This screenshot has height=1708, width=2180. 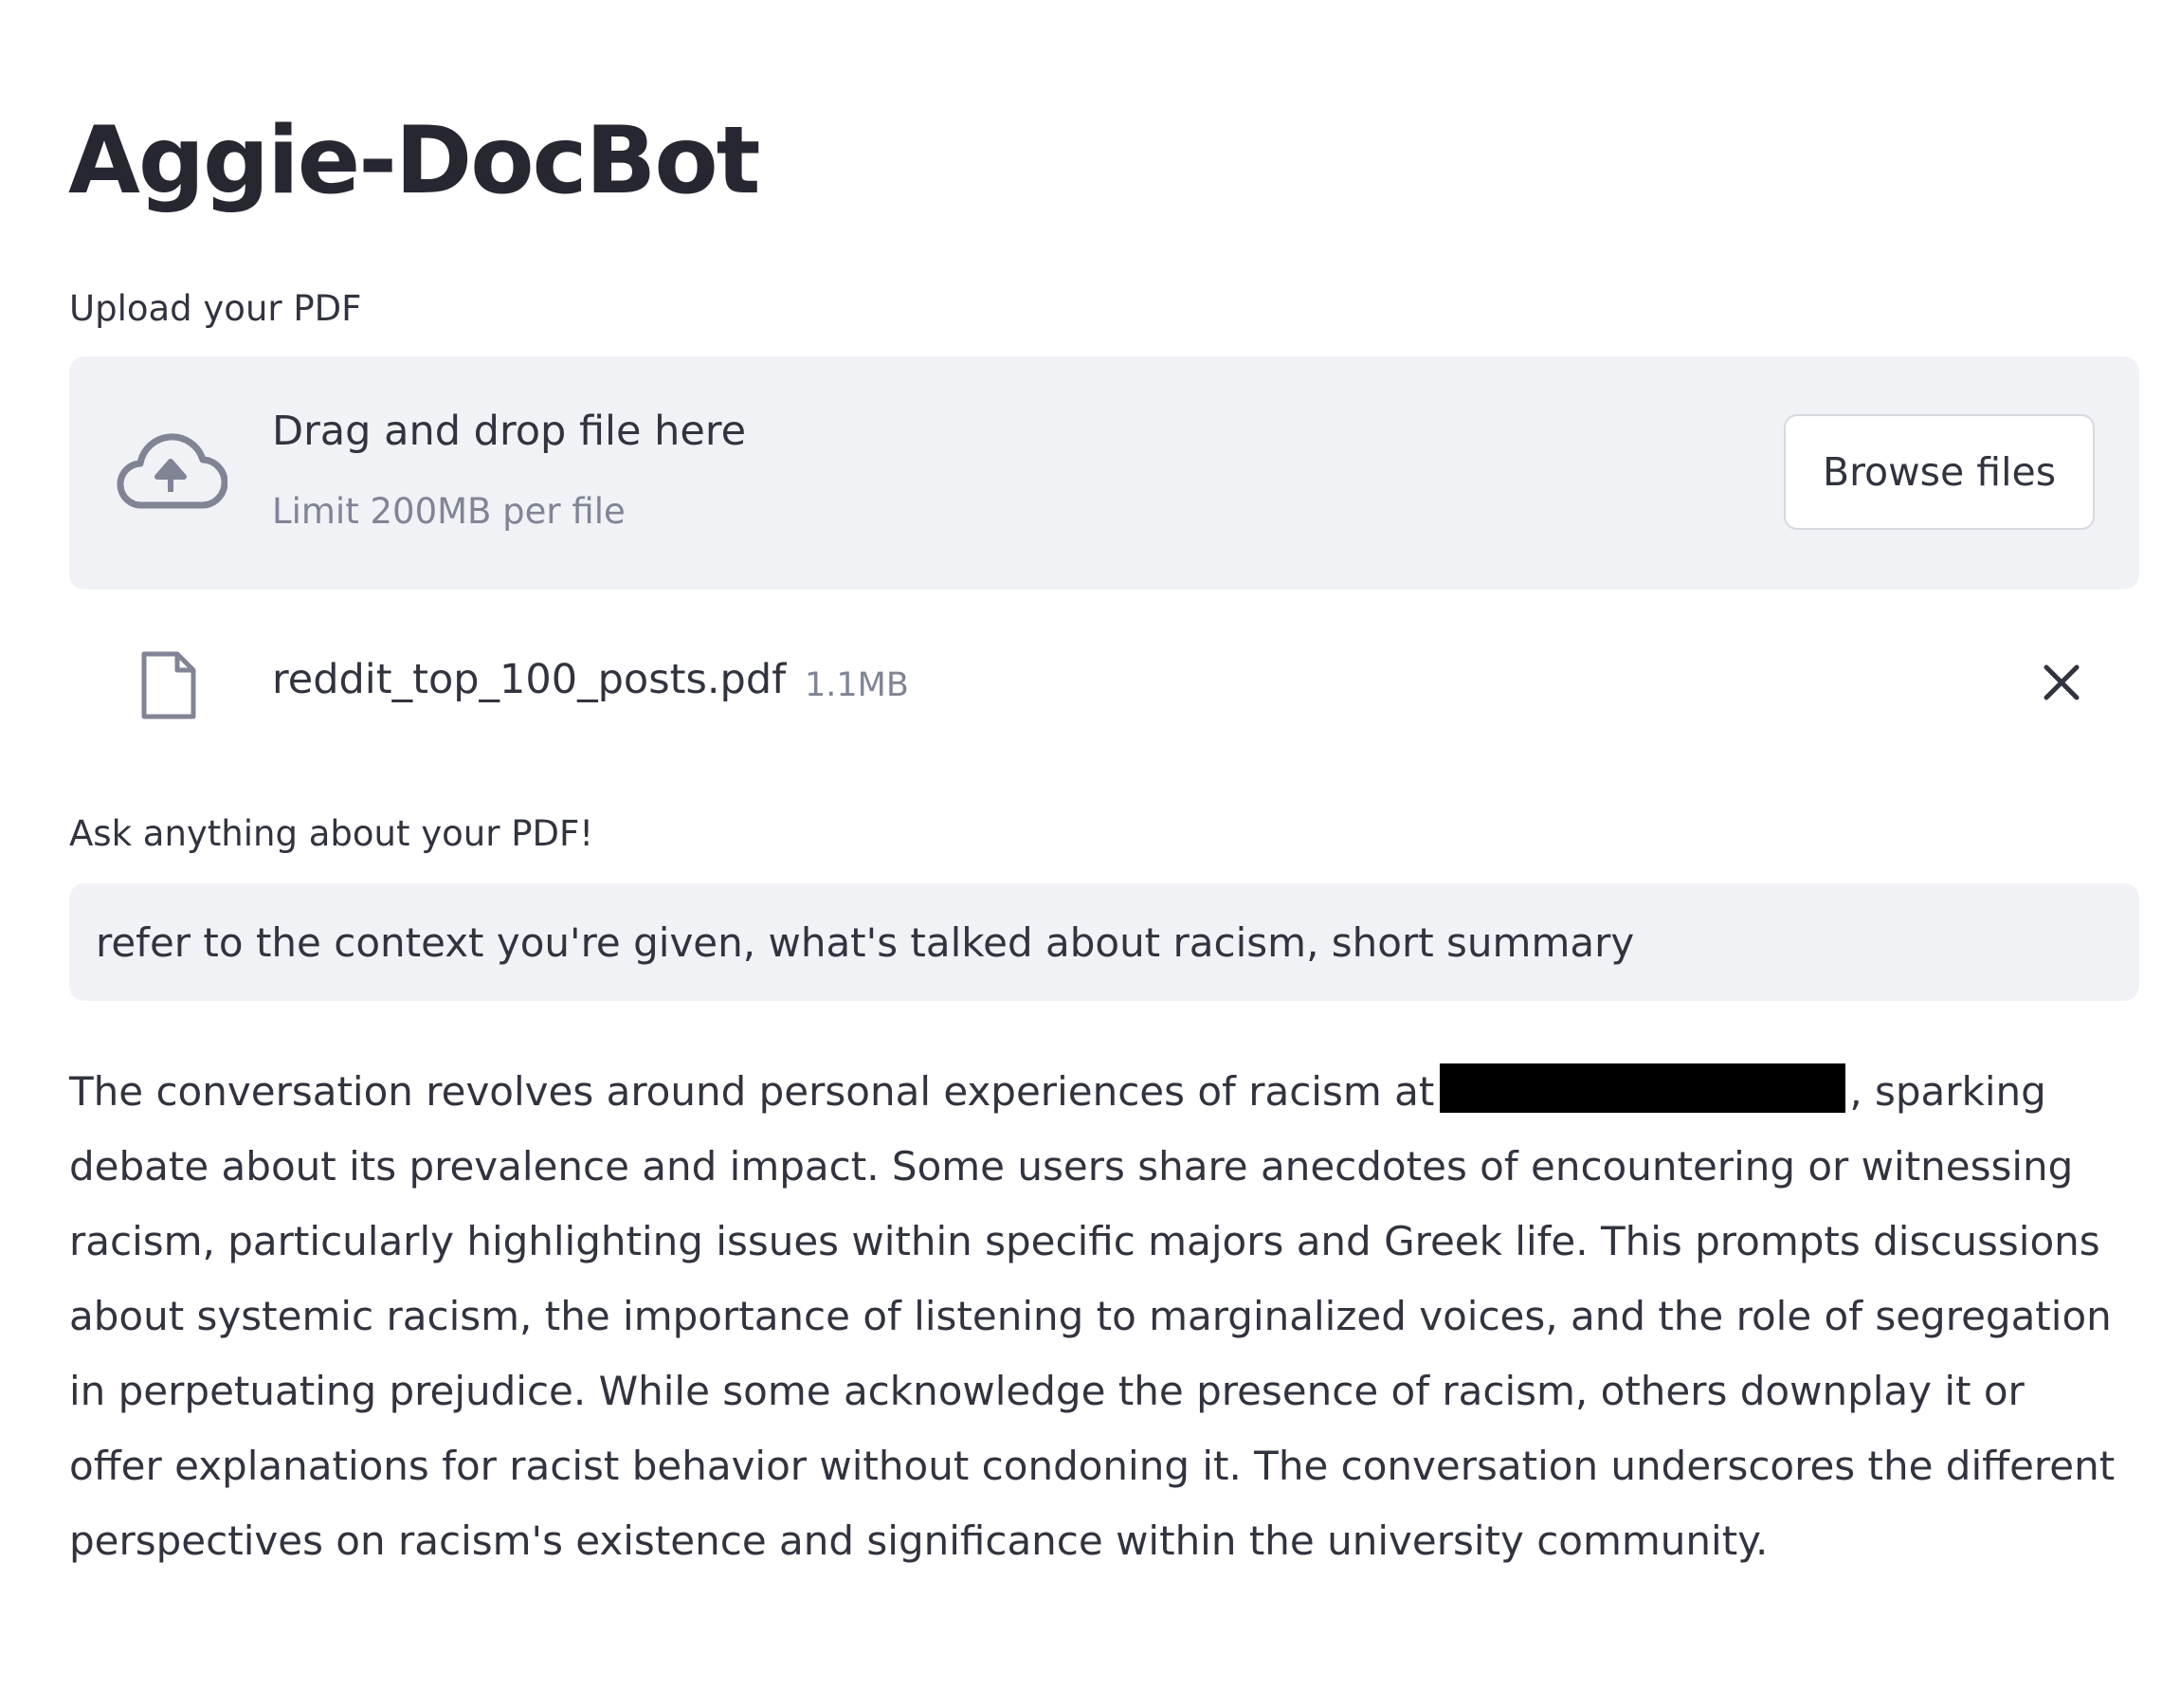 I want to click on browse-files-button: Browse files, so click(x=1939, y=472).